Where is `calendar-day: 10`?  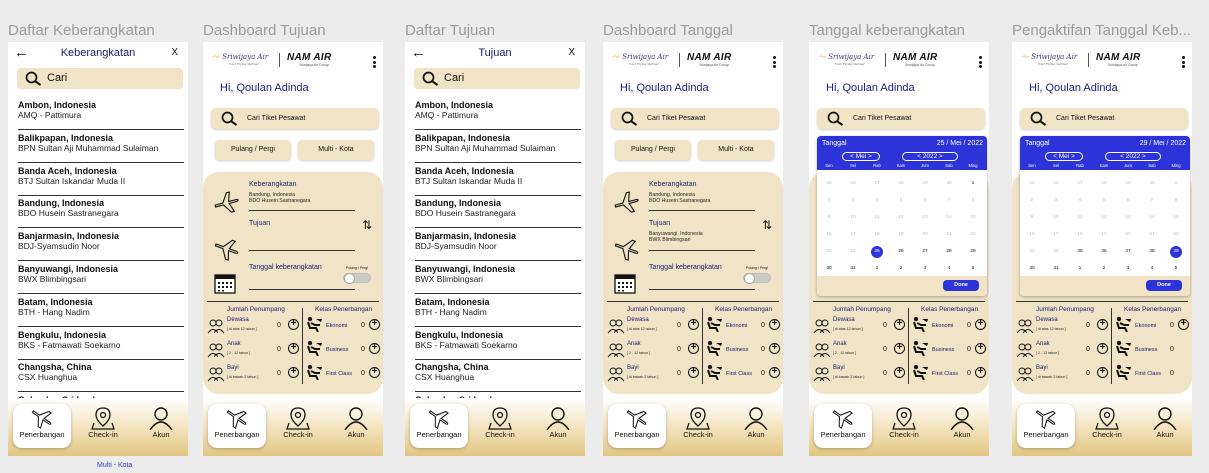
calendar-day: 10 is located at coordinates (853, 217).